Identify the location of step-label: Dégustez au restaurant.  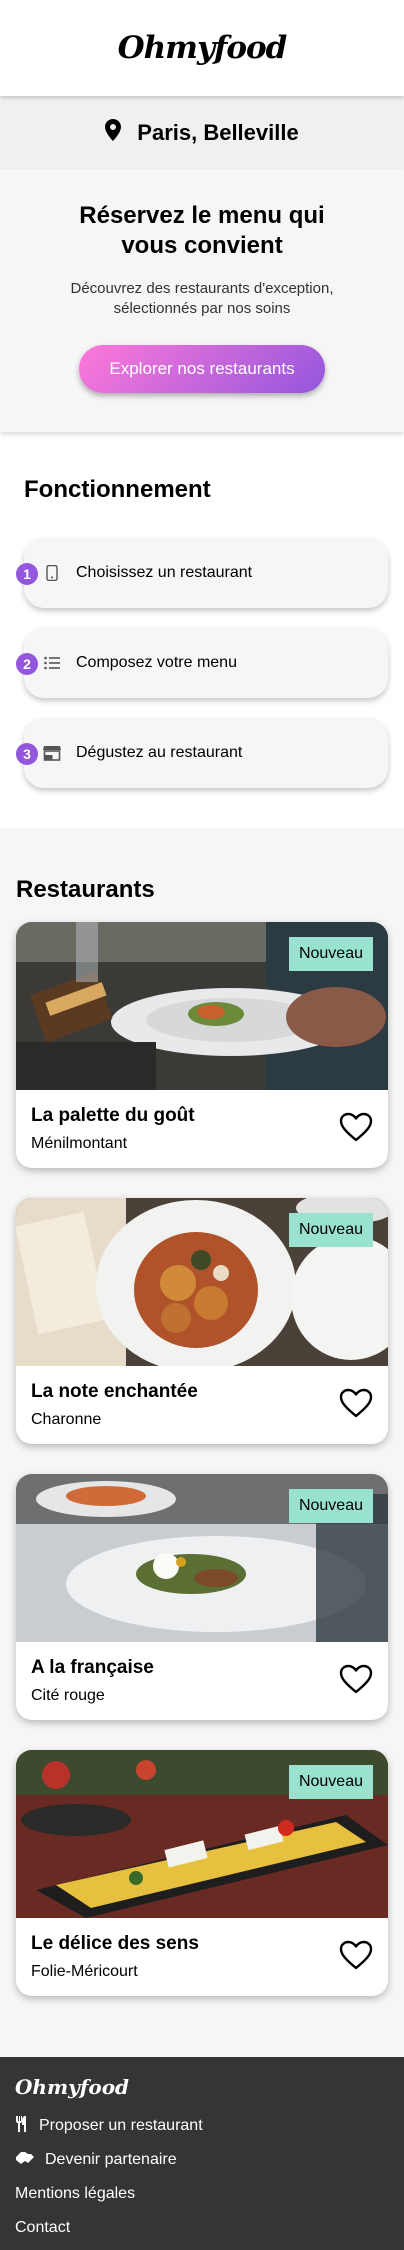
(159, 752).